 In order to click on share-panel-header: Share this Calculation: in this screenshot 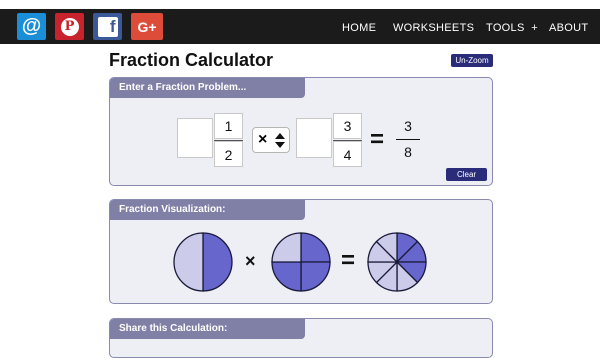, I will do `click(207, 329)`.